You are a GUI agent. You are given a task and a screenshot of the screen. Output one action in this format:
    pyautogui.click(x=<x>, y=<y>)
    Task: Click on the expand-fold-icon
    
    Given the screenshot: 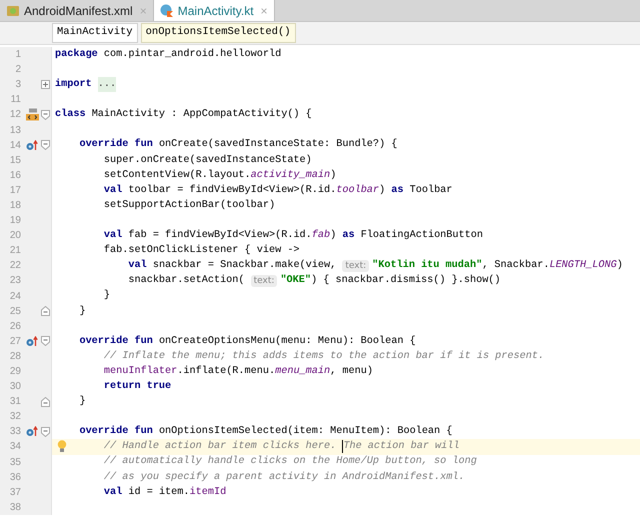 What is the action you would take?
    pyautogui.click(x=45, y=85)
    